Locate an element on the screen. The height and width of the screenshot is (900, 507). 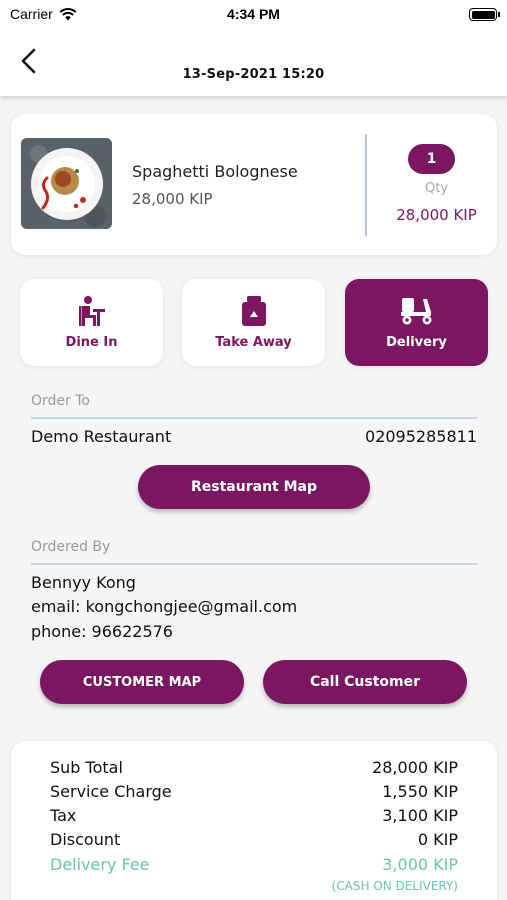
call-customer-button: Call Customer is located at coordinates (365, 682).